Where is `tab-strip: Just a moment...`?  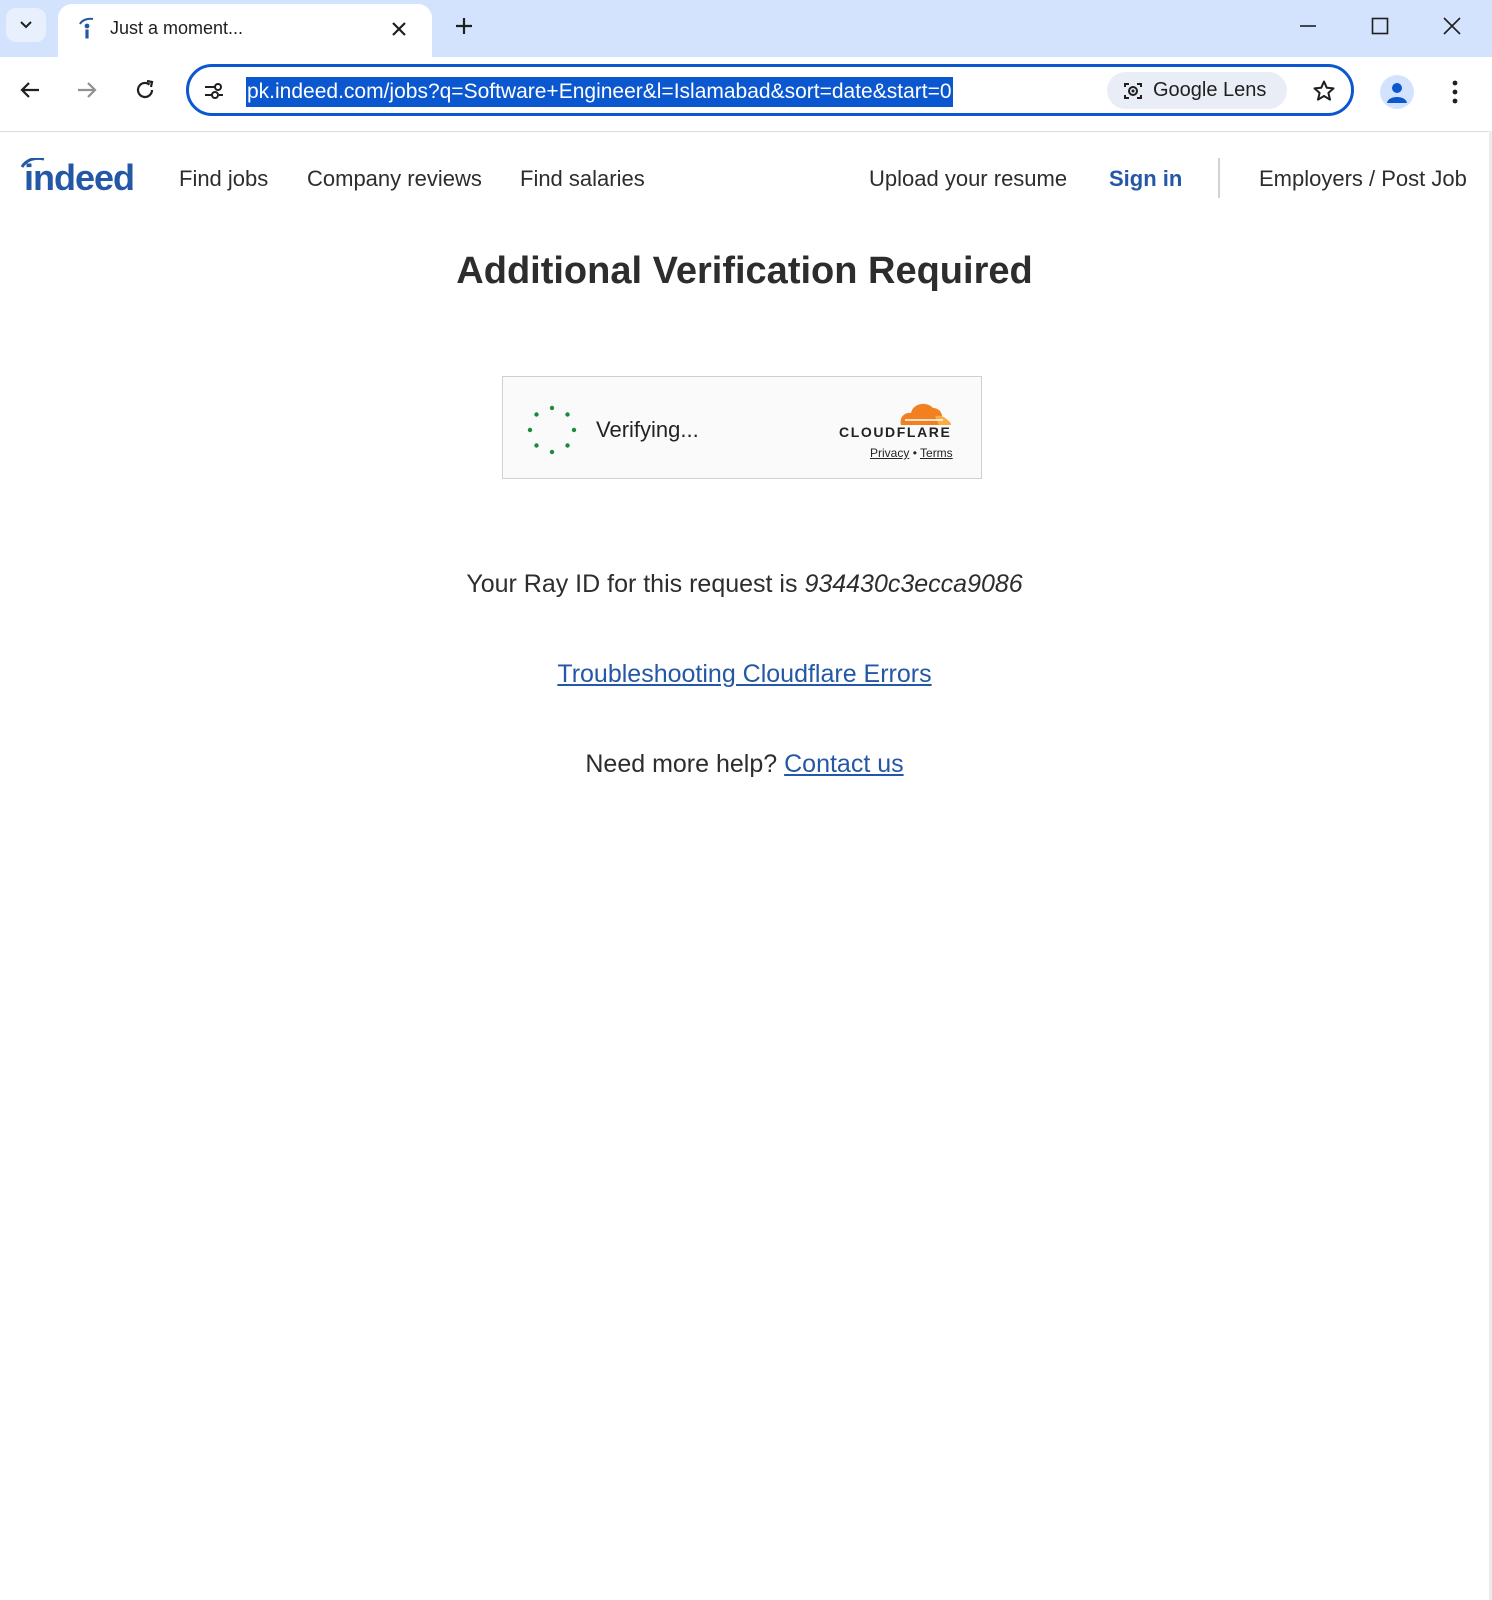 tab-strip: Just a moment... is located at coordinates (746, 28).